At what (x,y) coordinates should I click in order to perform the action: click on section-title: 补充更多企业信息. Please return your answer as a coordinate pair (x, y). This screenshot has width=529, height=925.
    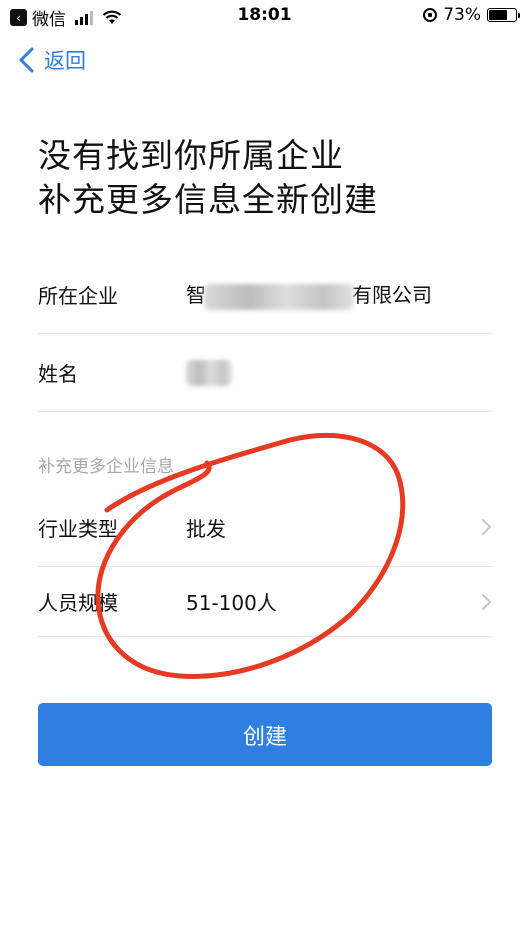
    Looking at the image, I should click on (106, 467).